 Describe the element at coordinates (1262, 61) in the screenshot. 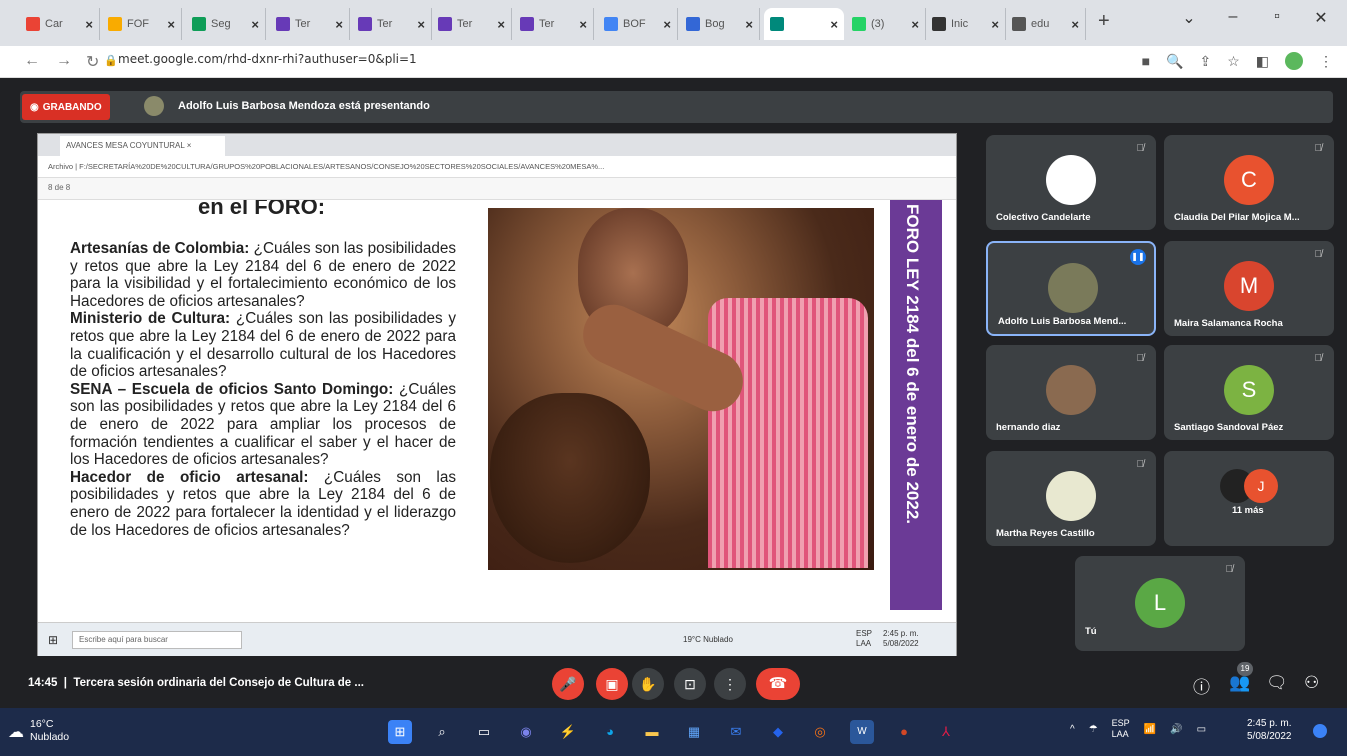

I see `sidepanel-icon: ◧` at that location.